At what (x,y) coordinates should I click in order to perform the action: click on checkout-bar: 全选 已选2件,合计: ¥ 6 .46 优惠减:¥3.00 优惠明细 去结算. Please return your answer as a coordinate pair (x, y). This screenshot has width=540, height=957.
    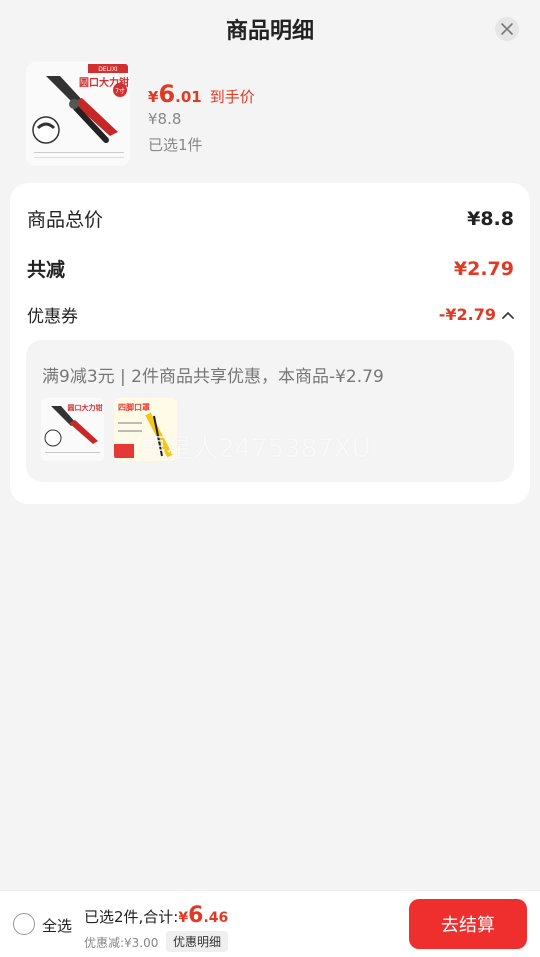
    Looking at the image, I should click on (270, 923).